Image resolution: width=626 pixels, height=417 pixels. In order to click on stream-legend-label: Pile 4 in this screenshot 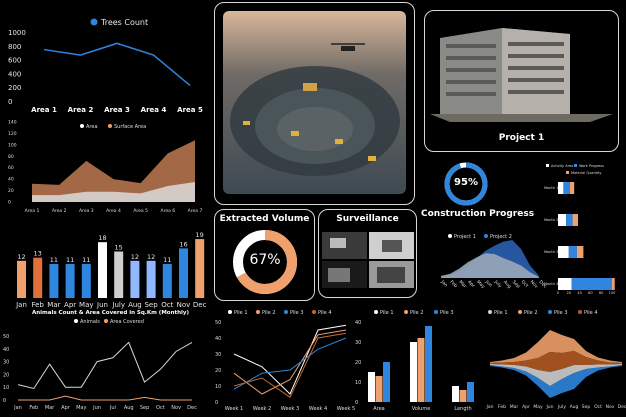, I will do `click(591, 313)`.